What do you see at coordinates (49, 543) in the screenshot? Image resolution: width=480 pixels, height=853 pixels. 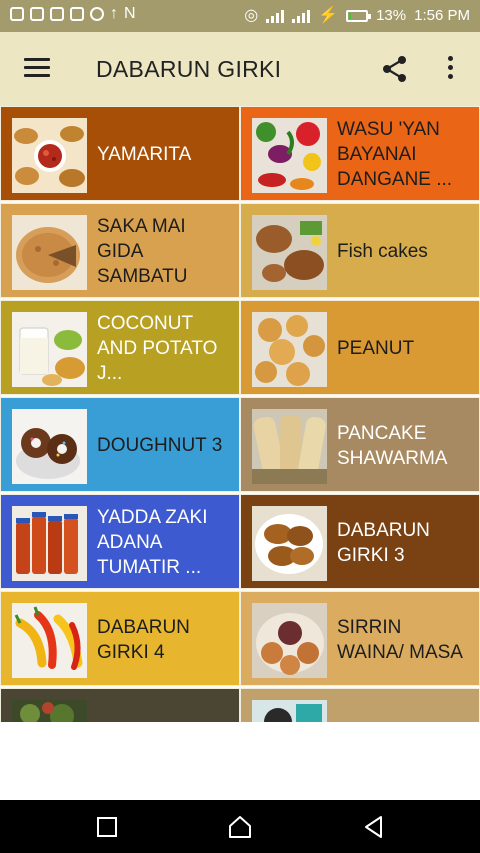 I see `tomato-jars-thumbnail` at bounding box center [49, 543].